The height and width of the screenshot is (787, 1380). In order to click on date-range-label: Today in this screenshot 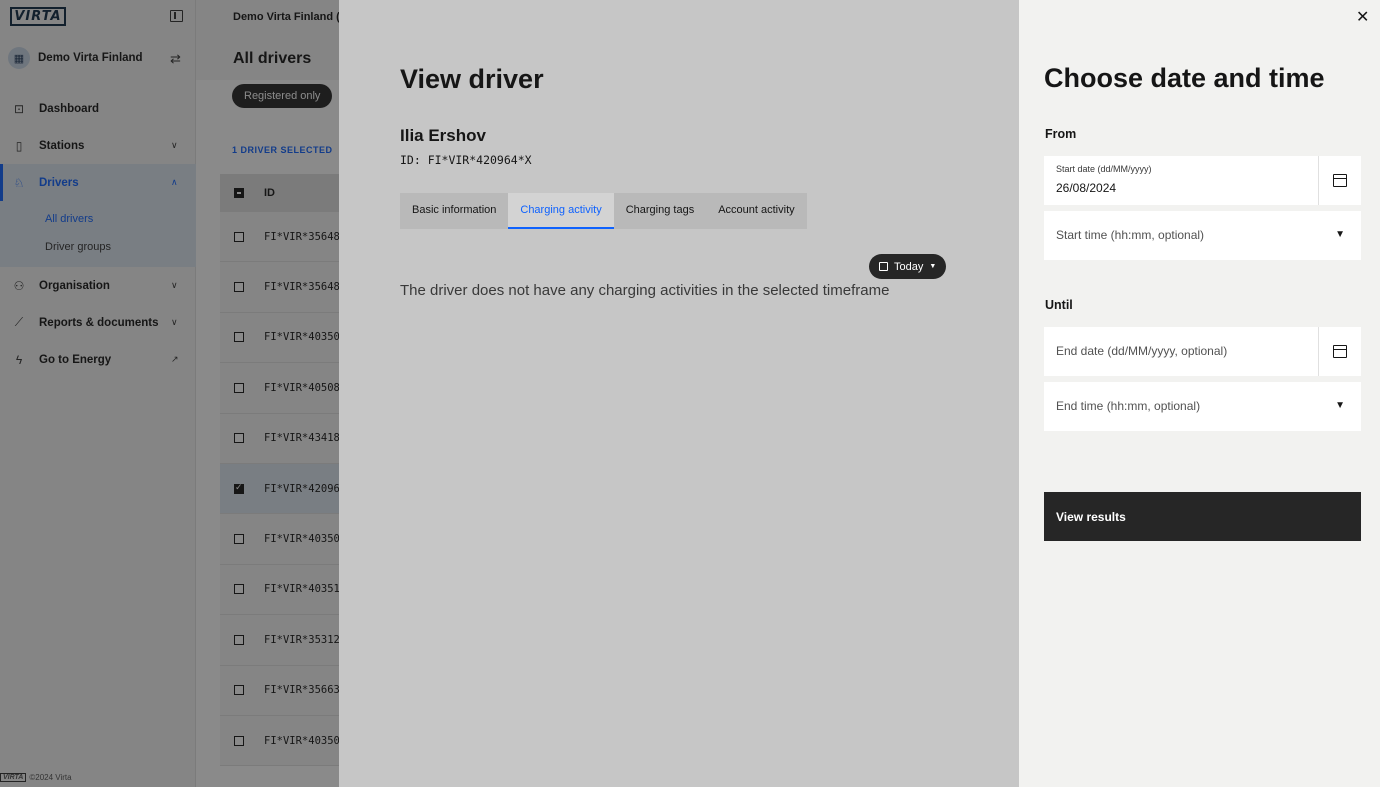, I will do `click(909, 266)`.